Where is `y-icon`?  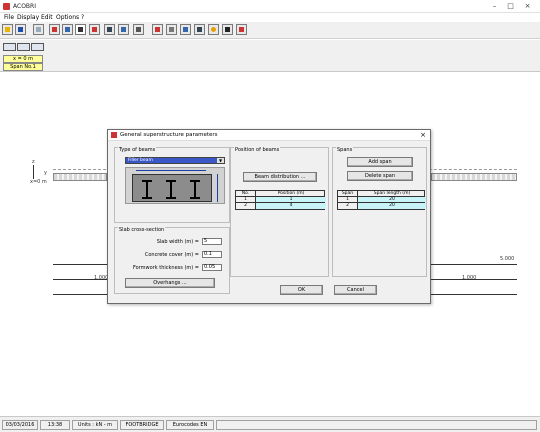
y-icon is located at coordinates (199, 29).